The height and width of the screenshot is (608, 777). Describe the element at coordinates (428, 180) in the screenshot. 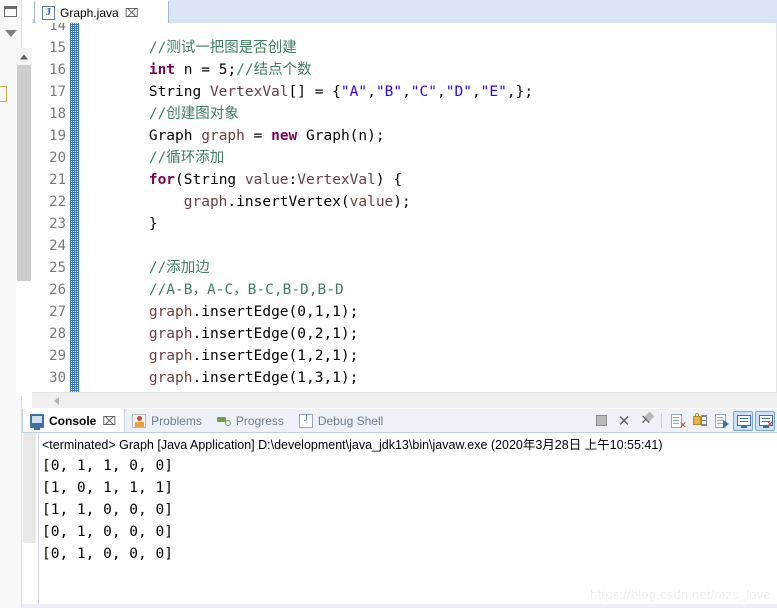

I see `code-line: for(String value:VertexVal) {` at that location.